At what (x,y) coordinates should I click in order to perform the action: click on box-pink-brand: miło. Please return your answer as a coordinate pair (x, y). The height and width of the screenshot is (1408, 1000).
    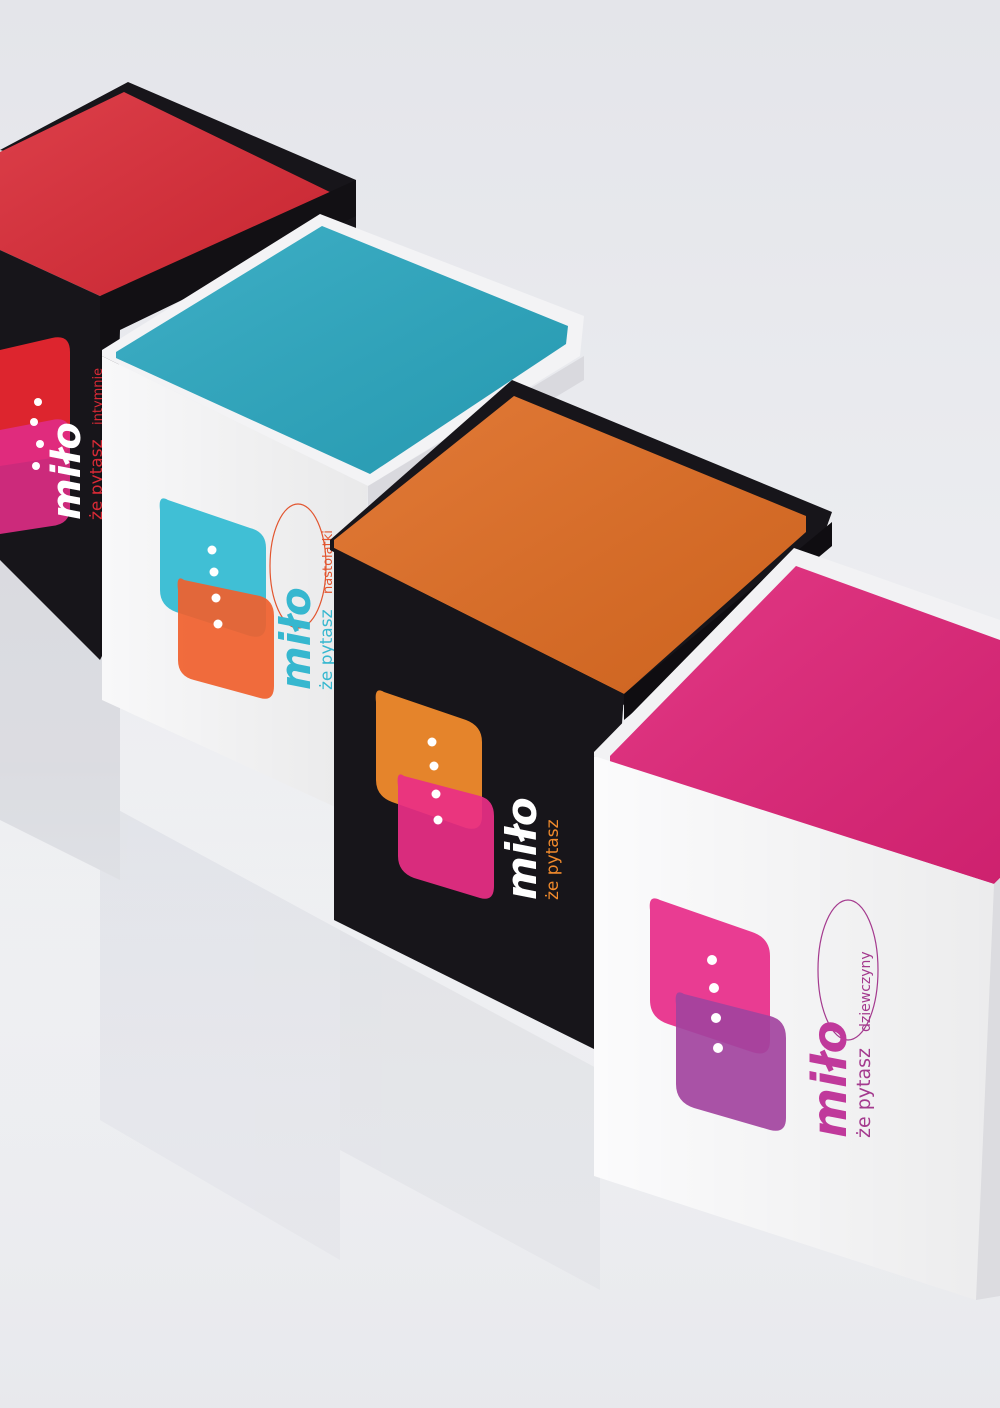
    Looking at the image, I should click on (830, 1079).